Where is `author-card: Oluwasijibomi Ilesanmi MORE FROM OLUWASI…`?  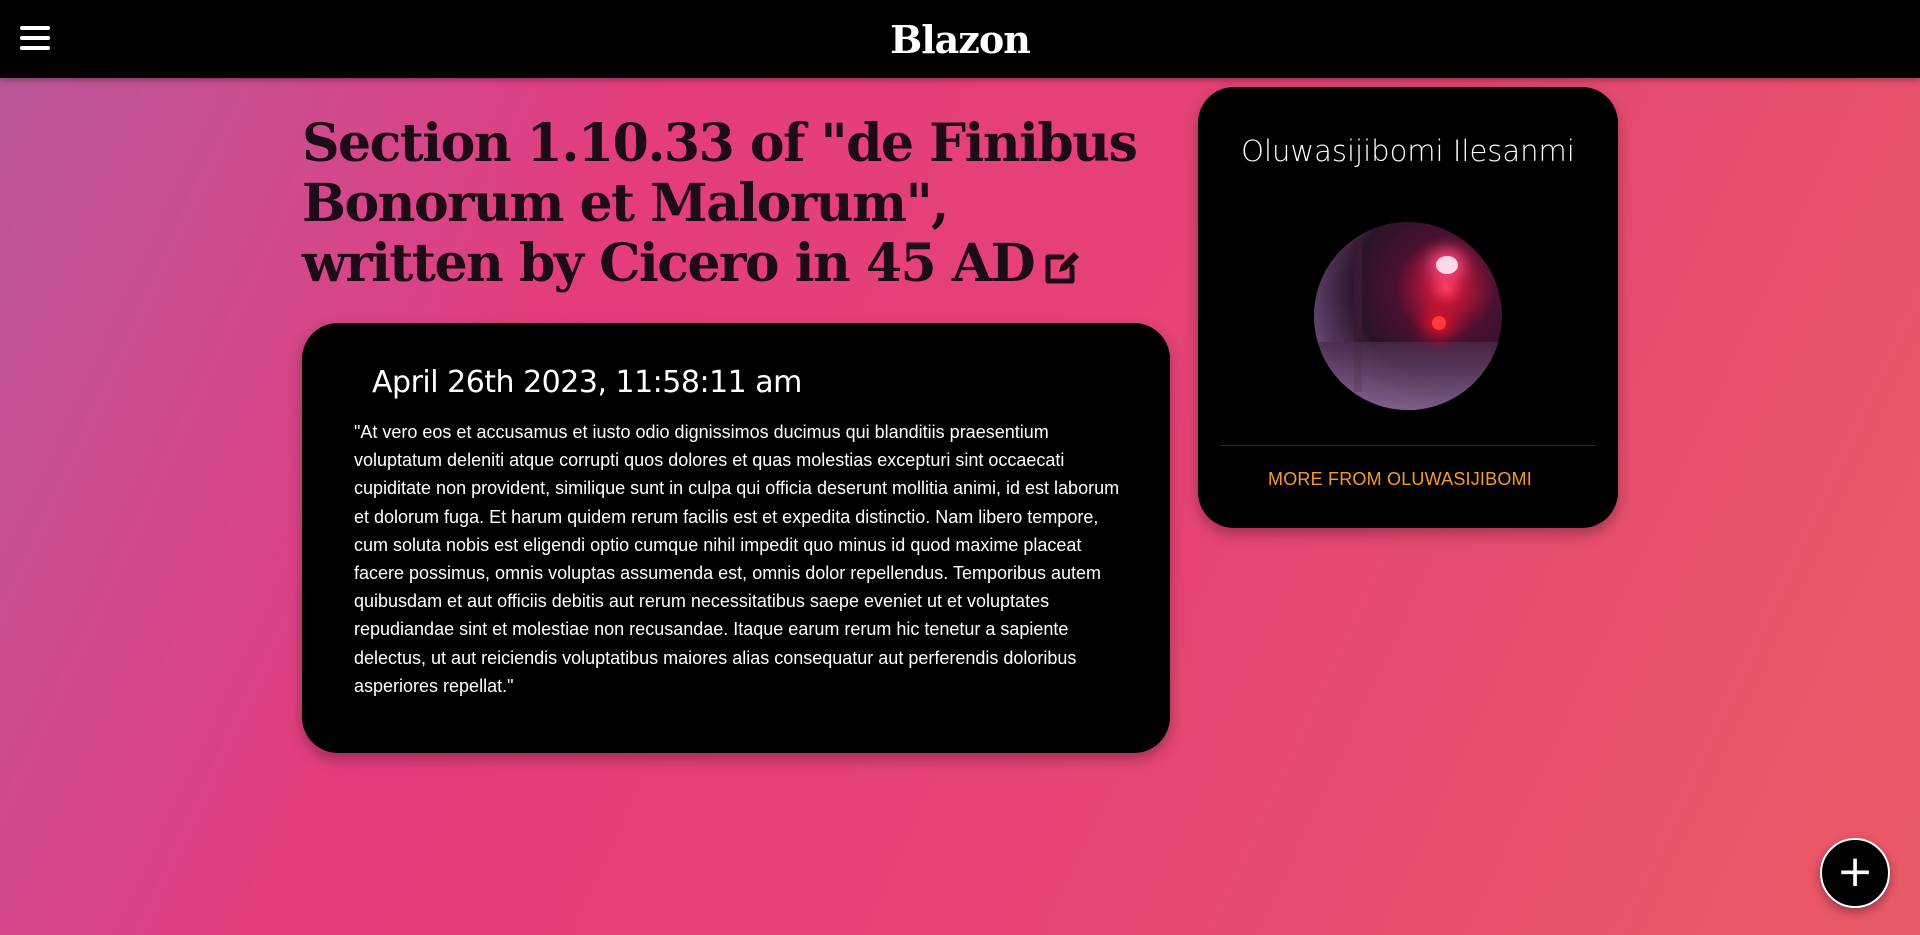
author-card: Oluwasijibomi Ilesanmi MORE FROM OLUWASI… is located at coordinates (1408, 307).